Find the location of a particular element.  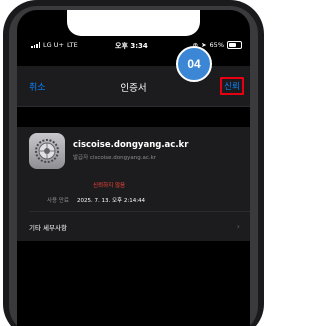

signal-icon is located at coordinates (35, 45).